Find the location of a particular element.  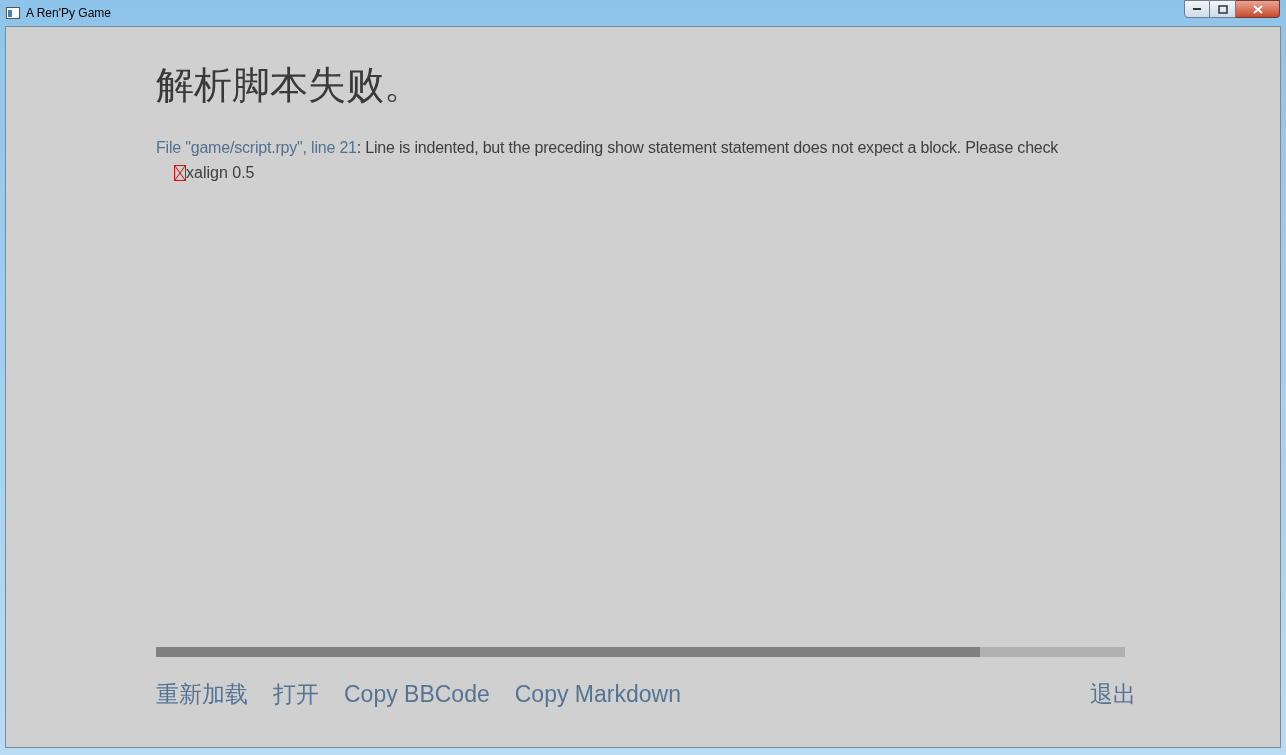

window-title: A Ren'Py Game is located at coordinates (68, 13).